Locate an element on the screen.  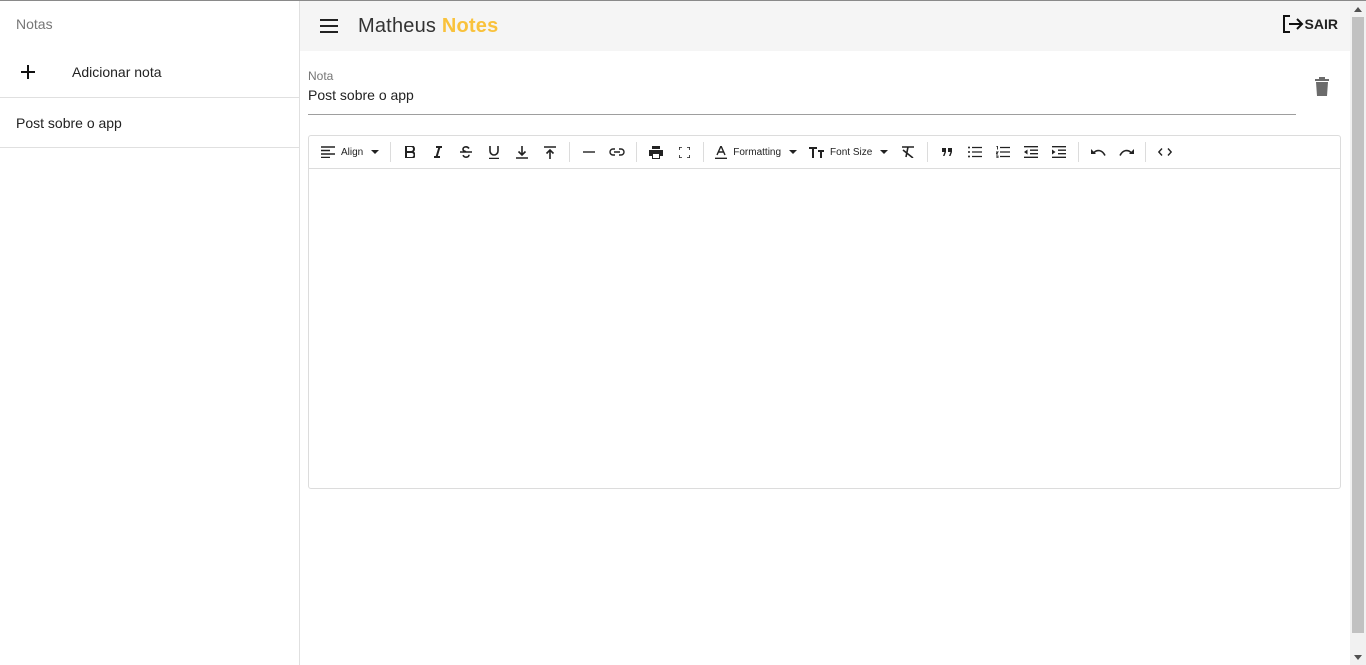
underline-button is located at coordinates (494, 152).